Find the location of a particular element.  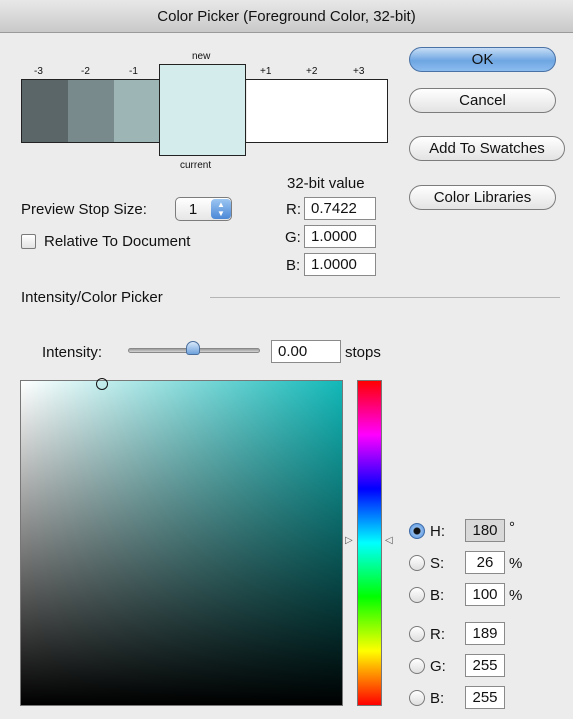

intensity-slider-thumb is located at coordinates (193, 348).